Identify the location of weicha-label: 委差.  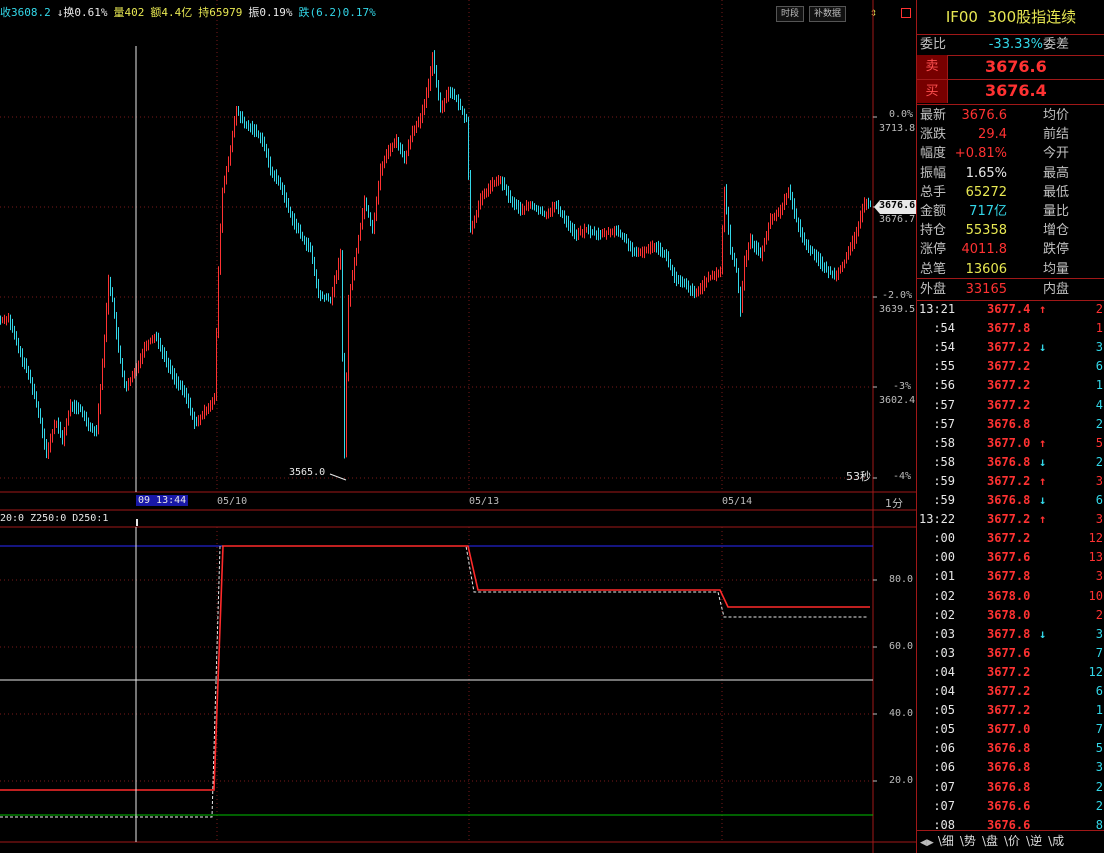
(1056, 44).